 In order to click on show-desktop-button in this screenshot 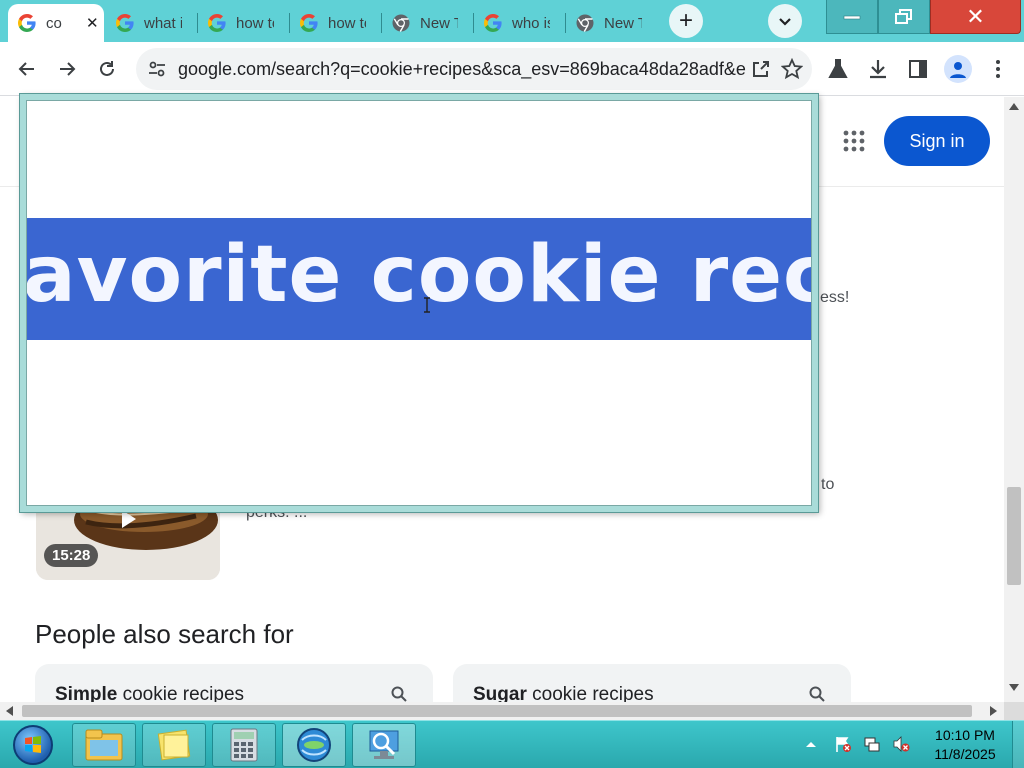, I will do `click(1018, 744)`.